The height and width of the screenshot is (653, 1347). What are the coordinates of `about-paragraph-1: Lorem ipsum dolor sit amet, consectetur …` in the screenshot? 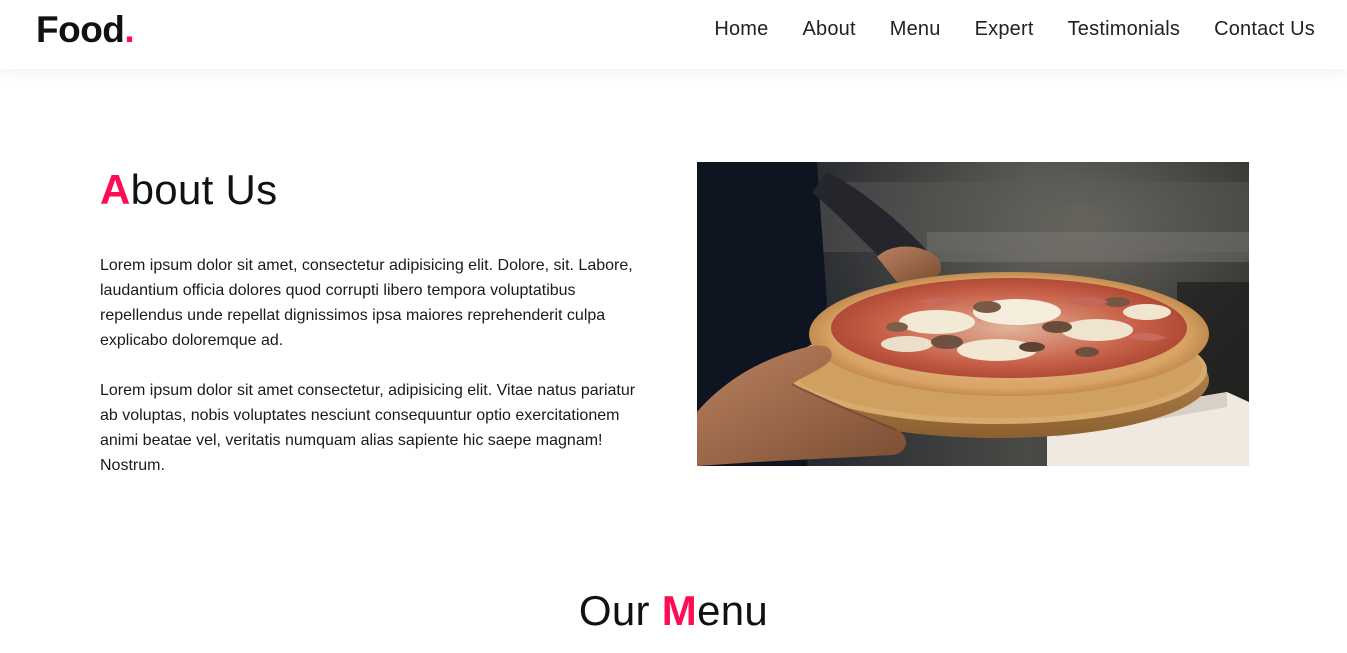 It's located at (366, 303).